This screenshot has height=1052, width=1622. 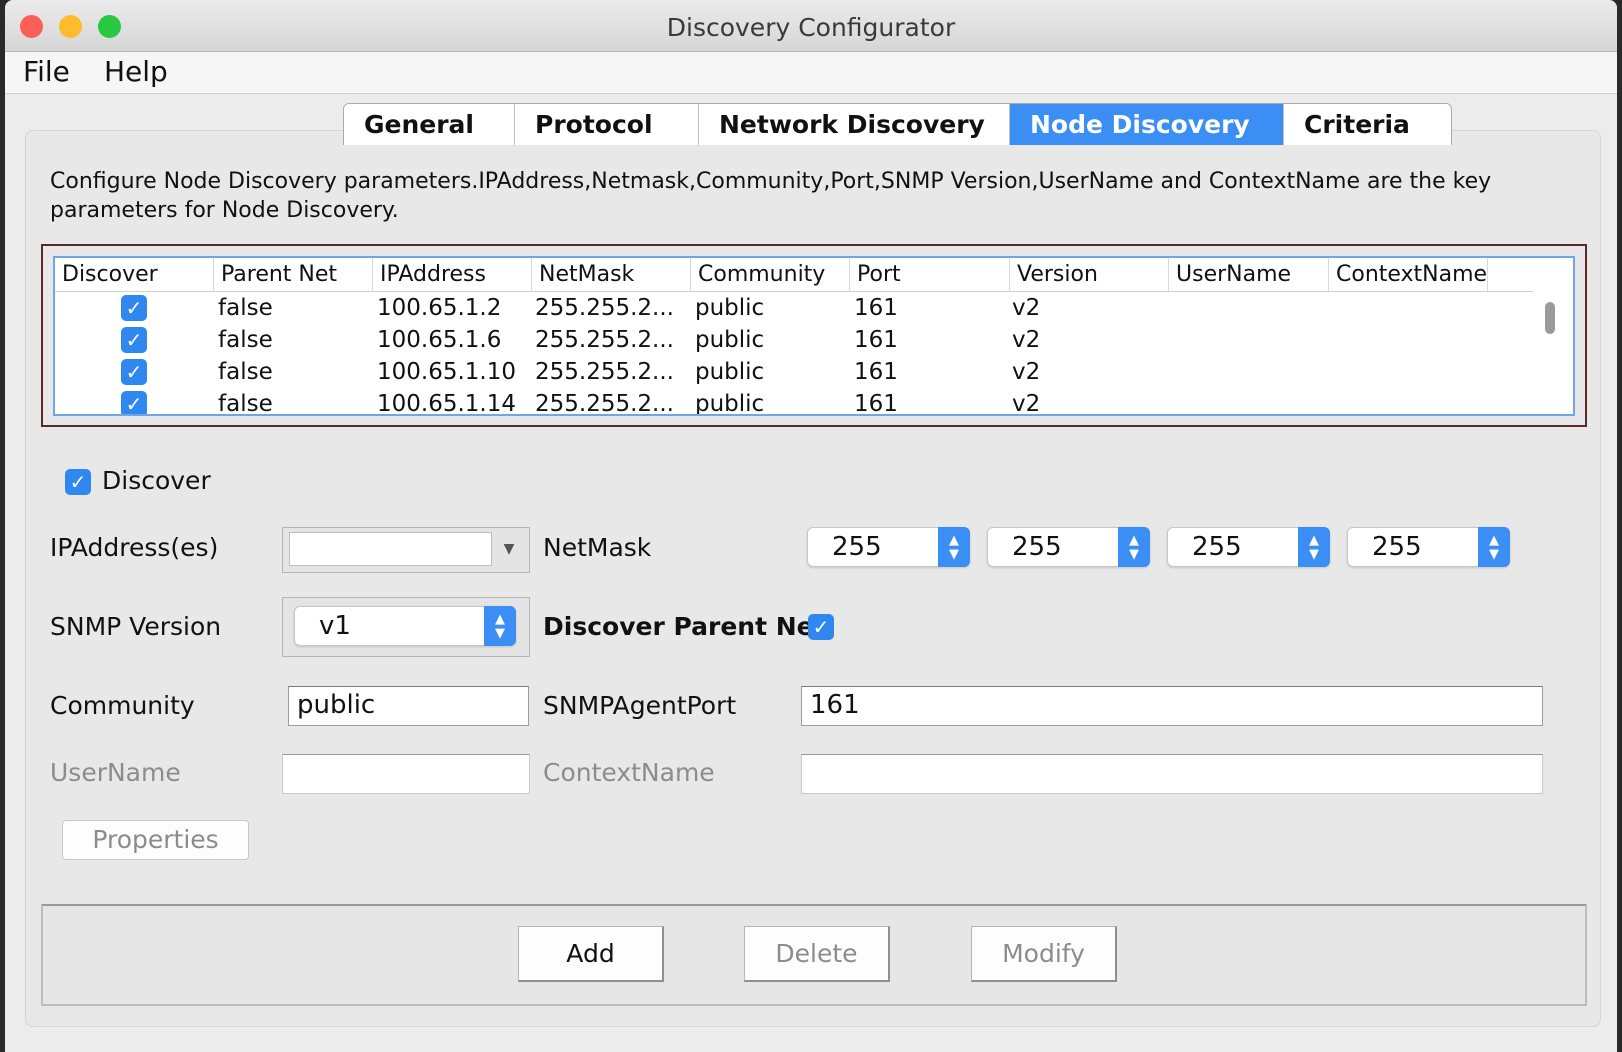 What do you see at coordinates (1089, 275) in the screenshot?
I see `column-header-version: Version` at bounding box center [1089, 275].